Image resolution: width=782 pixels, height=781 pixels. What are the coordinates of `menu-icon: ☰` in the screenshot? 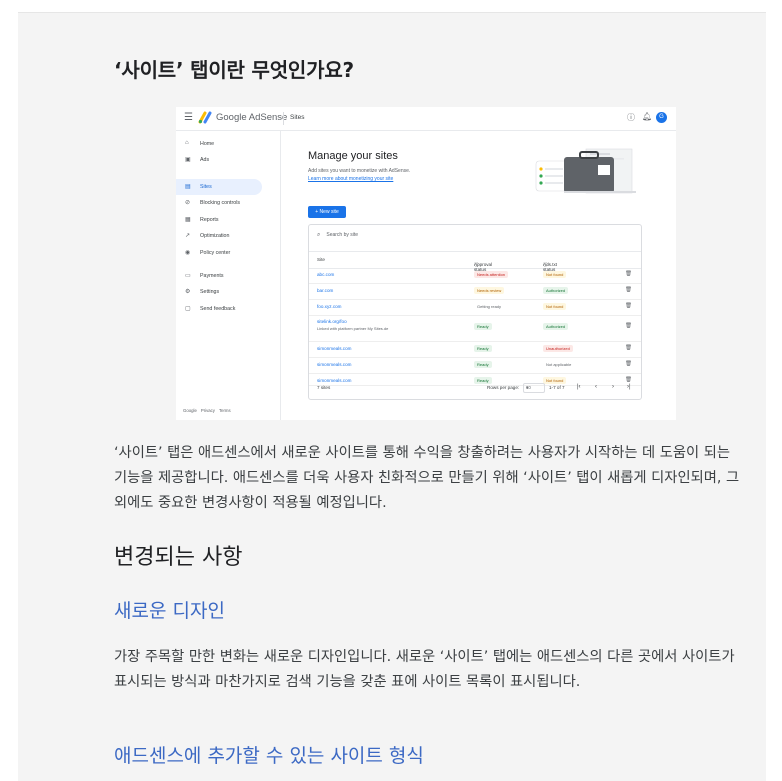 It's located at (188, 117).